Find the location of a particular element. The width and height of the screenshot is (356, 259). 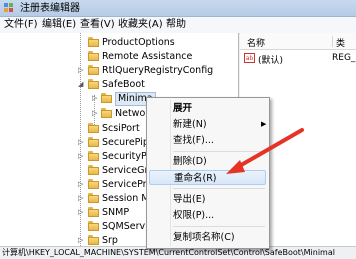

menu-item-label: 导出(E) is located at coordinates (189, 199).